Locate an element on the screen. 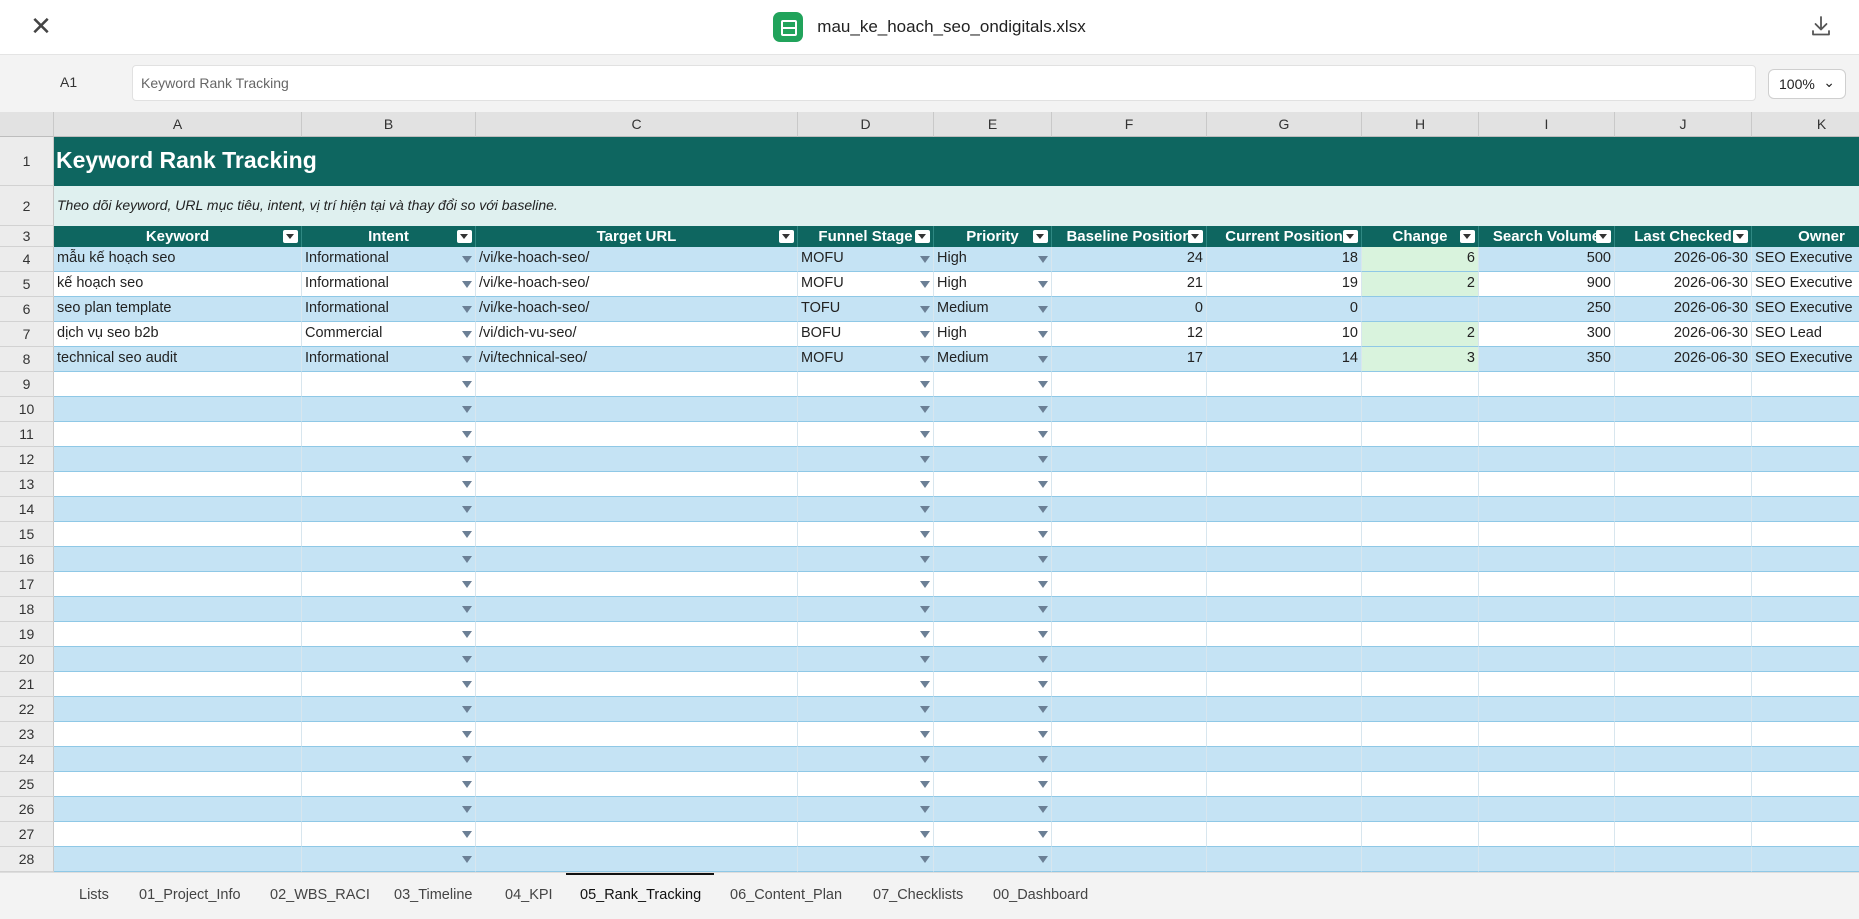 This screenshot has width=1859, height=919. table-cell: seo plan template is located at coordinates (178, 309).